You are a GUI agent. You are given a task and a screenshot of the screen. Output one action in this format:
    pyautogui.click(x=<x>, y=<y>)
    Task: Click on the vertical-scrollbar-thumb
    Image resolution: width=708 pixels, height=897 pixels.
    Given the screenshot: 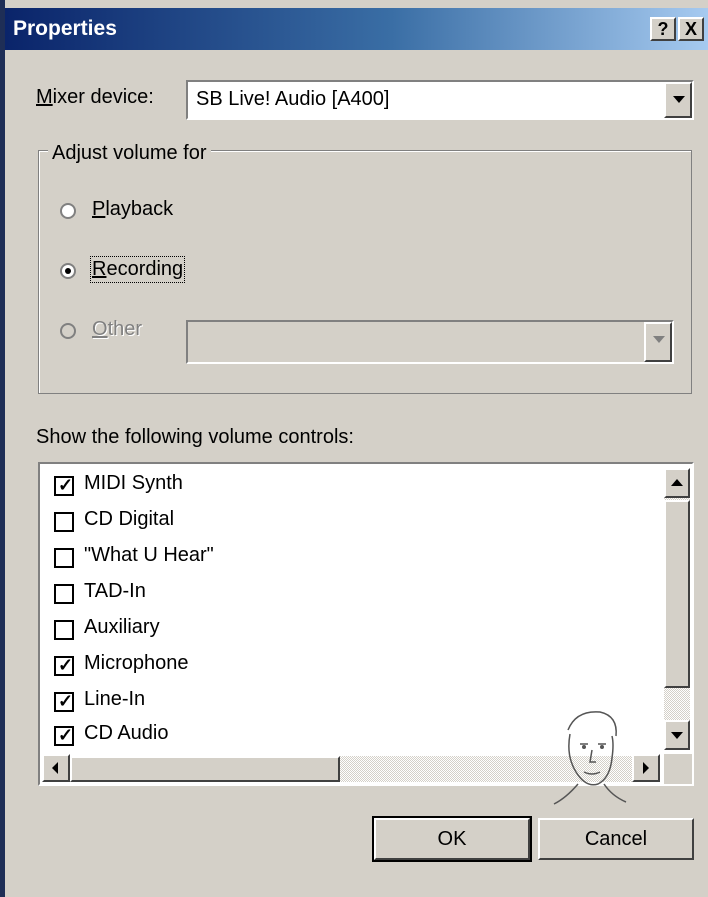 What is the action you would take?
    pyautogui.click(x=677, y=594)
    